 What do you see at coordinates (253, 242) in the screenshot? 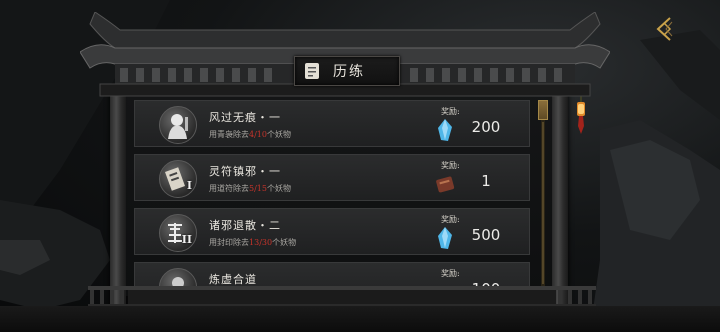
I see `task-description: 用封印除去13/30个妖物` at bounding box center [253, 242].